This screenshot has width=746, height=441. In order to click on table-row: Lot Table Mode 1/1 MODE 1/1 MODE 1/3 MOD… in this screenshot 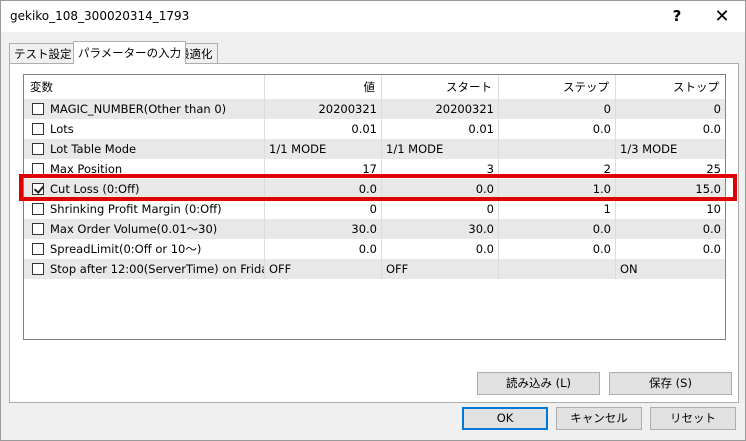, I will do `click(374, 149)`.